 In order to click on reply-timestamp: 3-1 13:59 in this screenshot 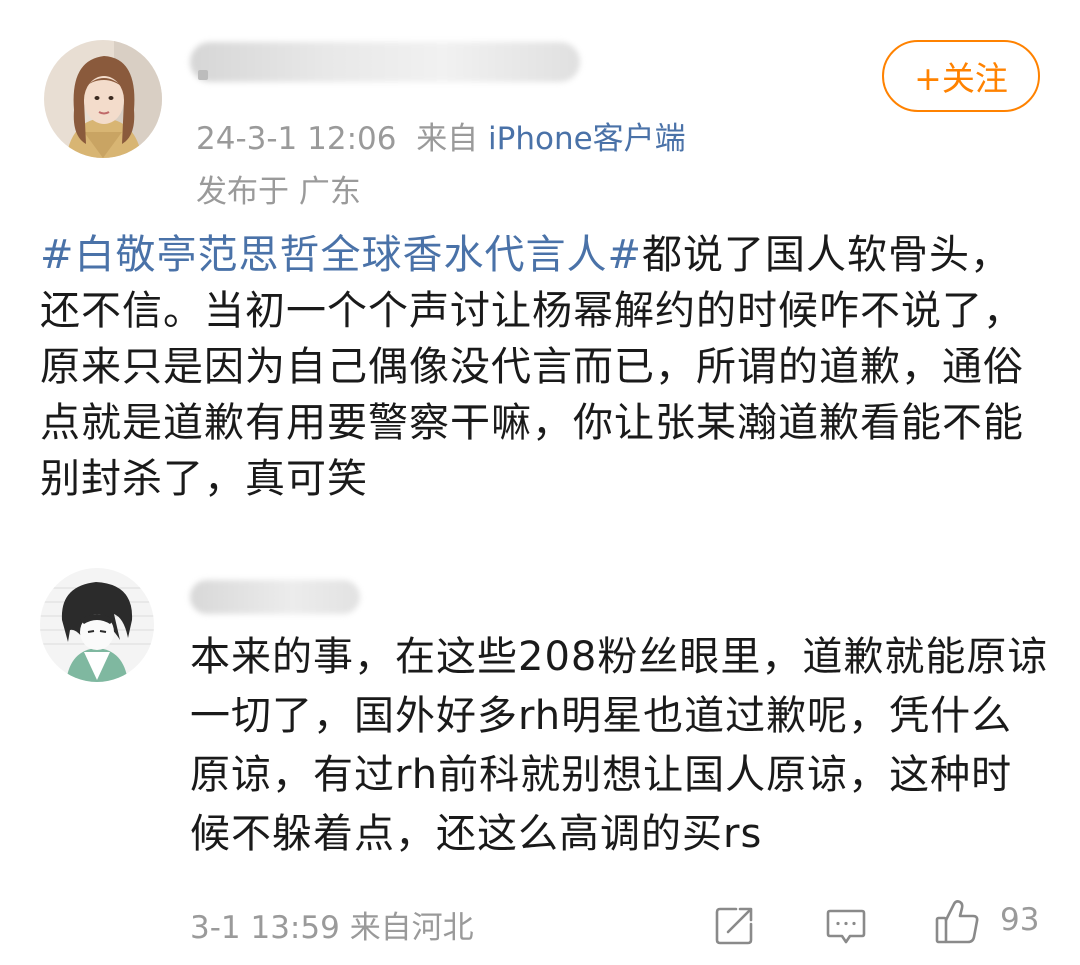, I will do `click(265, 928)`.